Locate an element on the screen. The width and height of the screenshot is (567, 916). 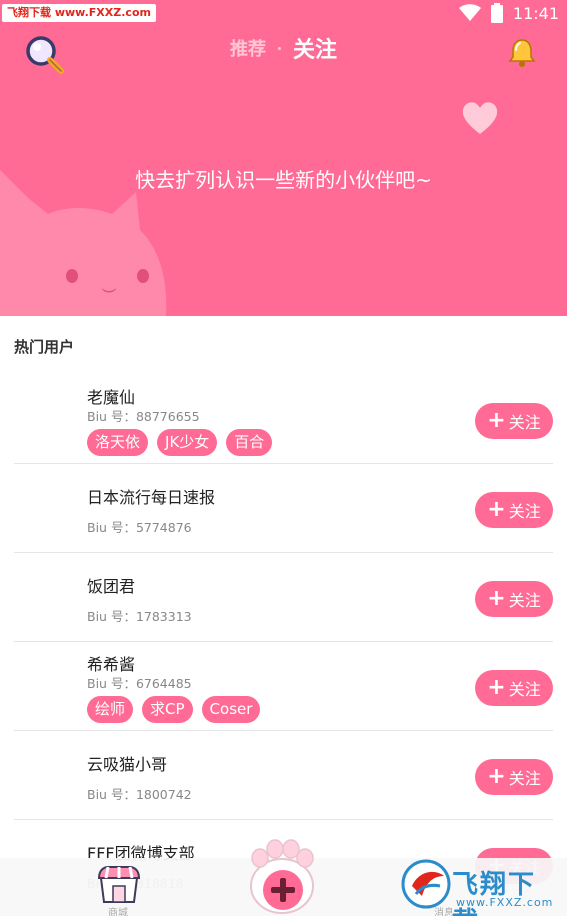
shop-icon is located at coordinates (119, 884).